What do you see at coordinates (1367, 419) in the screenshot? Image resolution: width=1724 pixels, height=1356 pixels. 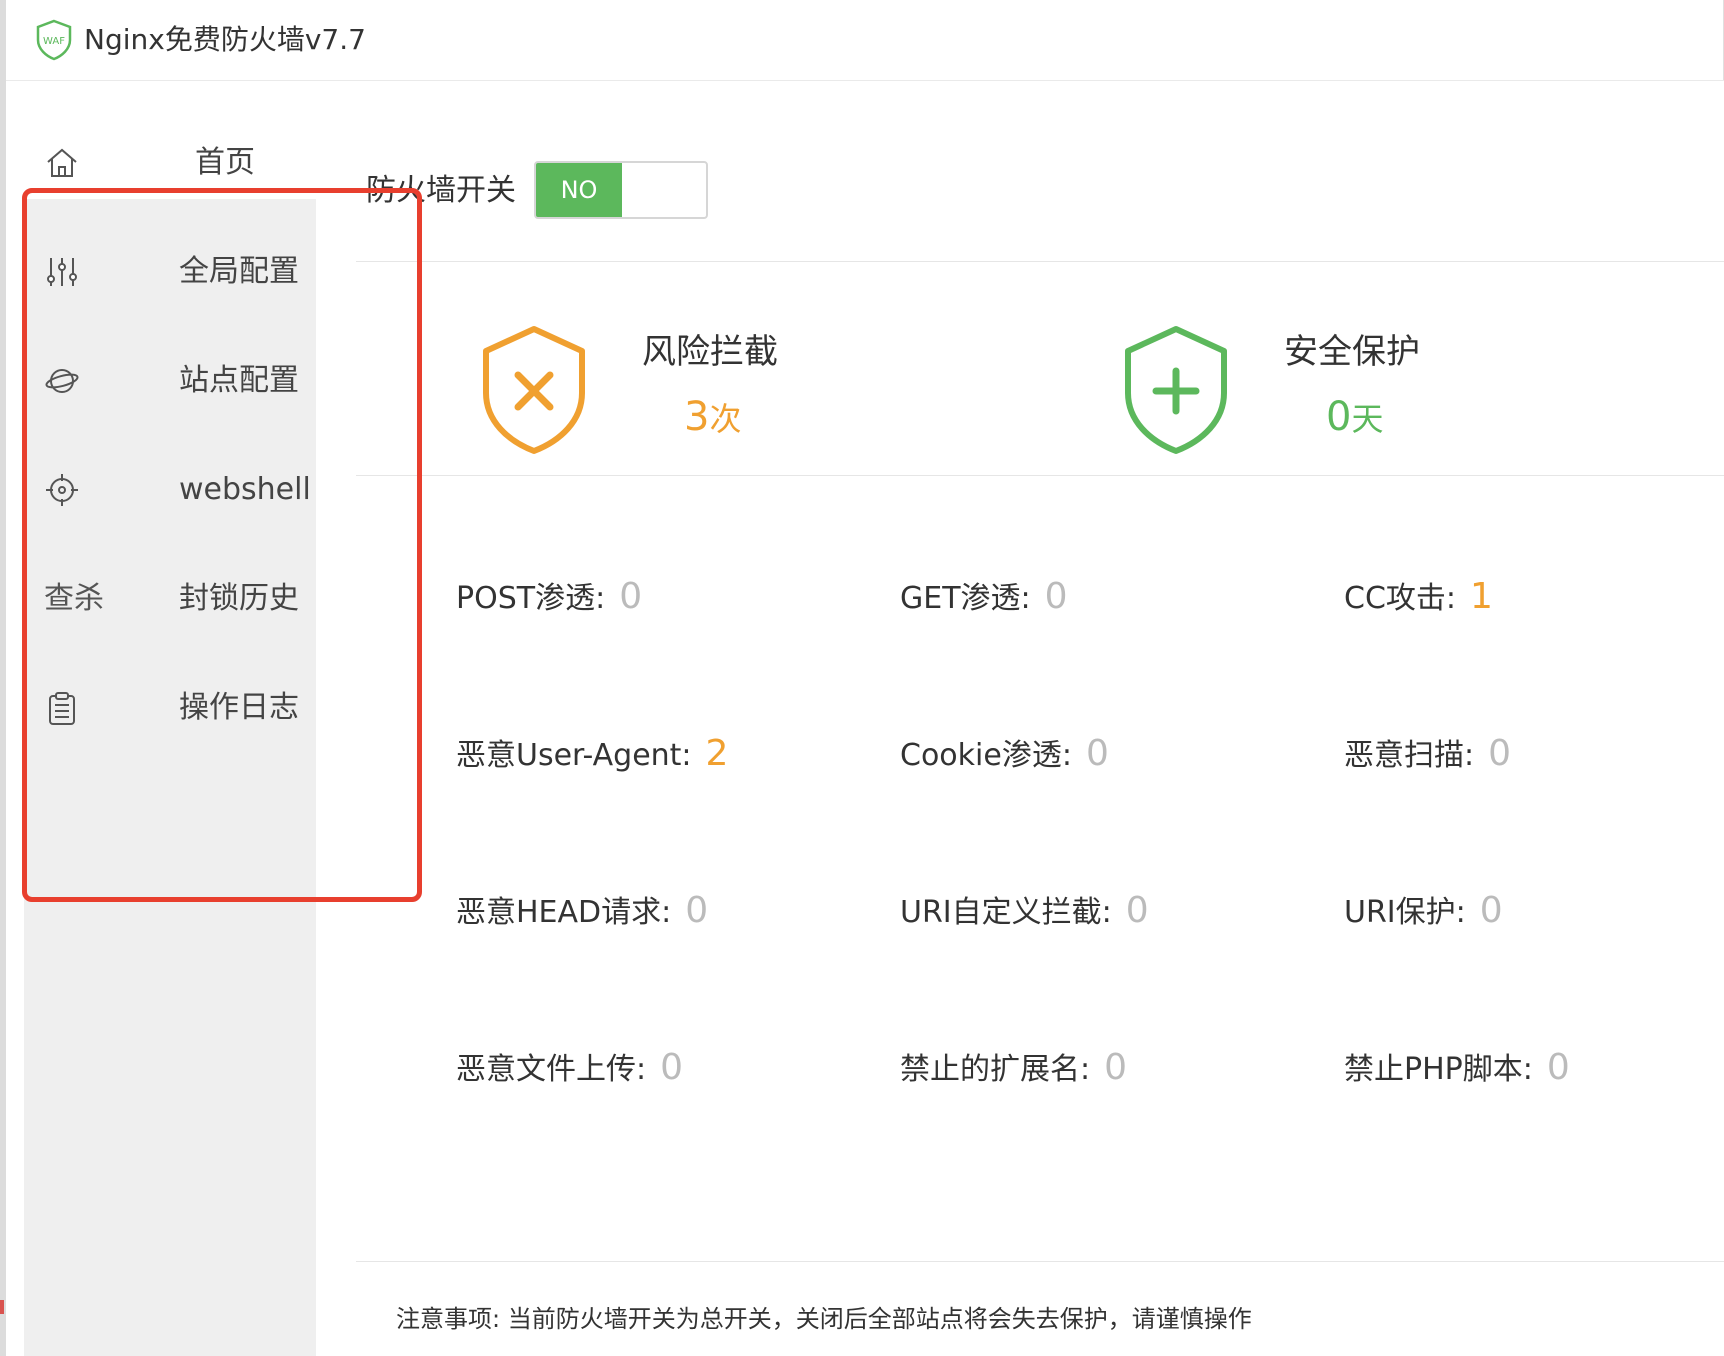 I see `stat-unit: 天` at bounding box center [1367, 419].